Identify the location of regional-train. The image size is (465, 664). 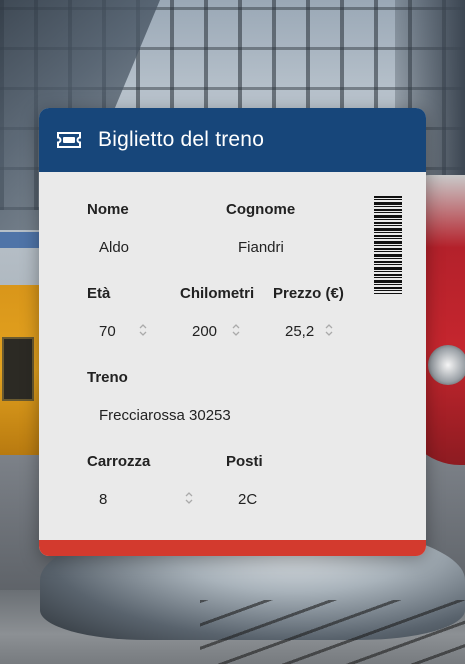
(21, 370).